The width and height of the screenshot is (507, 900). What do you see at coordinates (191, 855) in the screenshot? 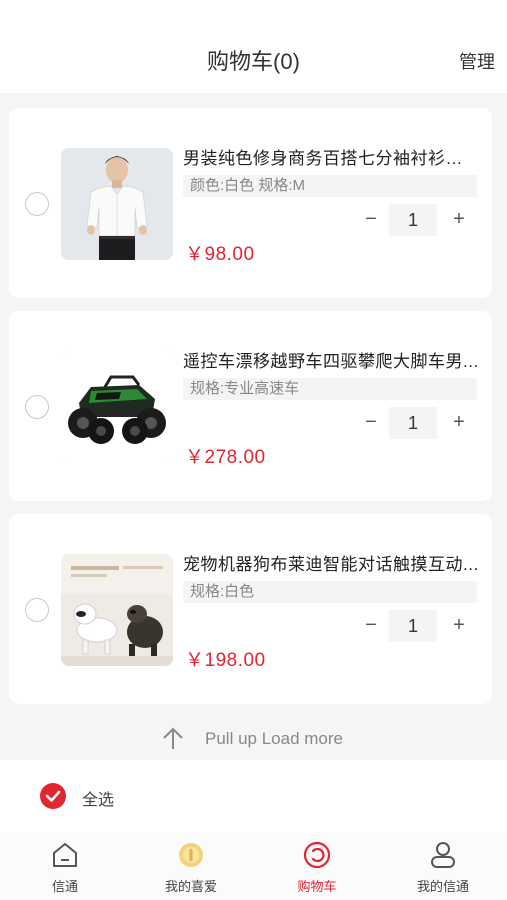
I see `favorite-coin-icon` at bounding box center [191, 855].